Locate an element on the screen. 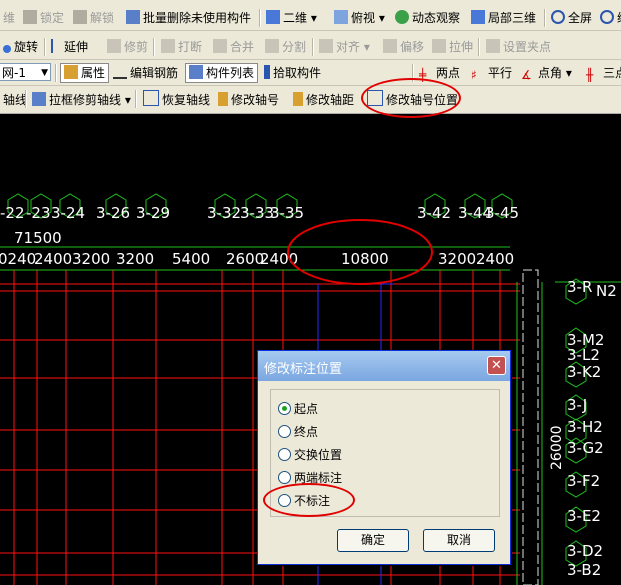  properties-button: 属性 is located at coordinates (85, 73).